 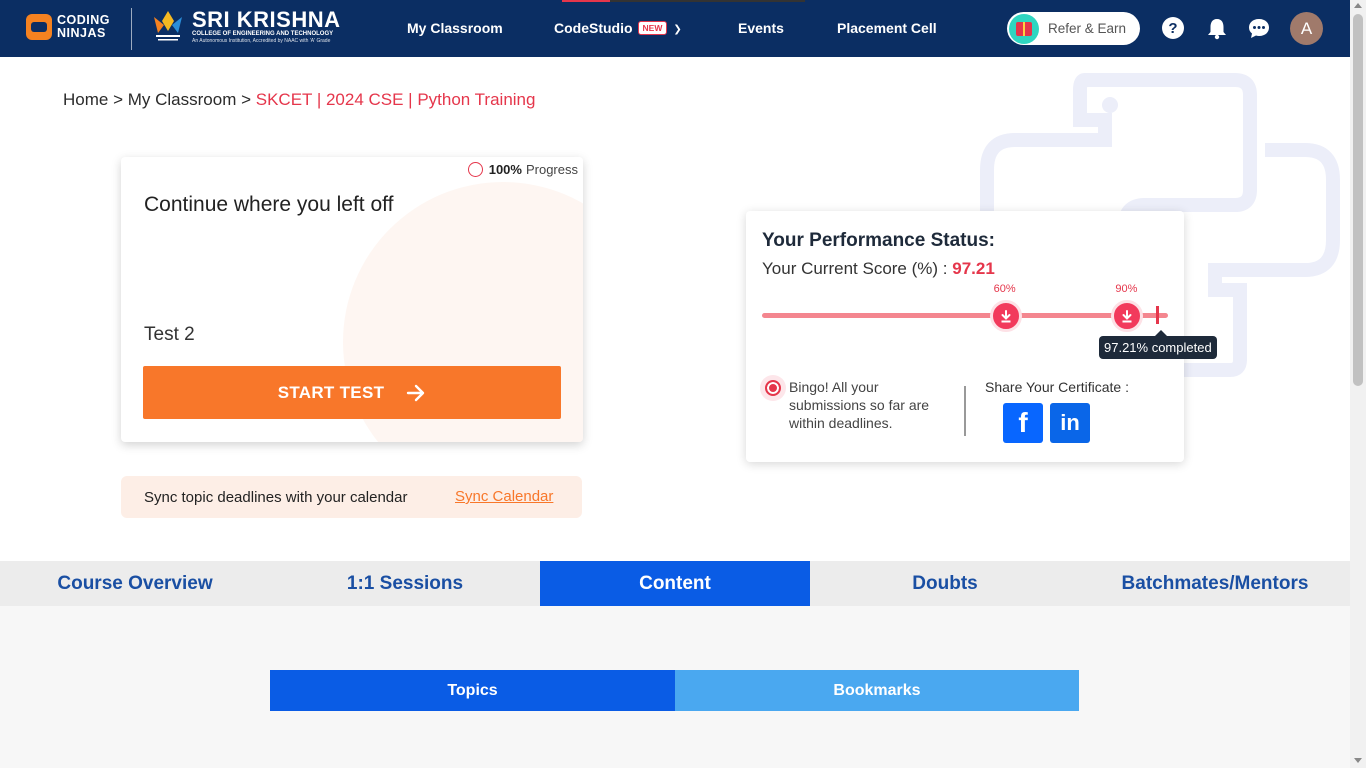 What do you see at coordinates (263, 33) in the screenshot?
I see `college-subtitle: COLLEGE OF ENGINEERING AND TECHNOLOGY` at bounding box center [263, 33].